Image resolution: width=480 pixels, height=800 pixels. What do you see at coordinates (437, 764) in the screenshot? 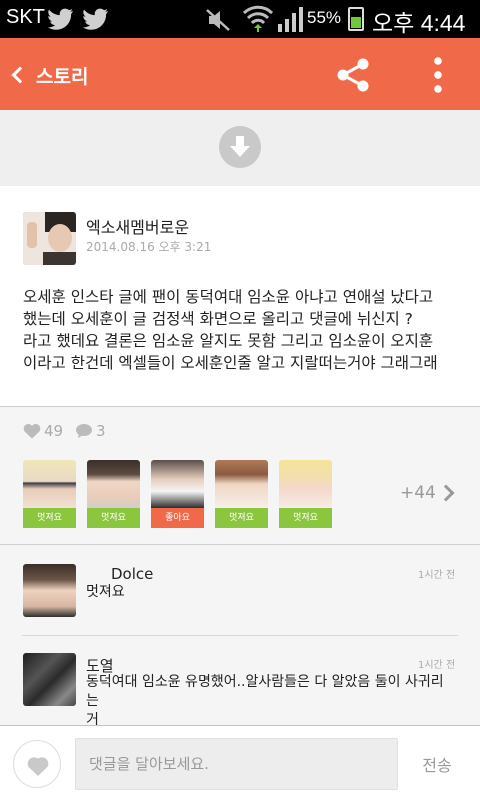
I see `send-button: 전송` at bounding box center [437, 764].